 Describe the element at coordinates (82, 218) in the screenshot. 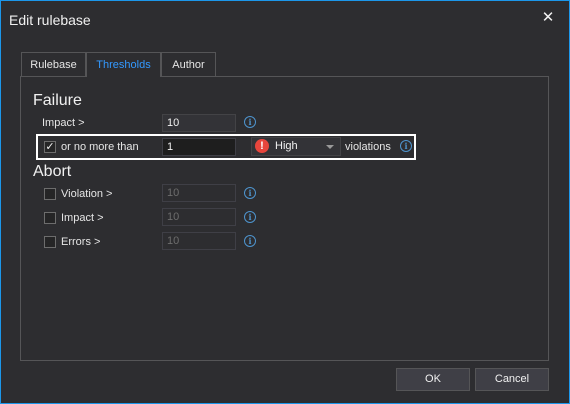

I see `abort-impact-label: Impact >` at that location.